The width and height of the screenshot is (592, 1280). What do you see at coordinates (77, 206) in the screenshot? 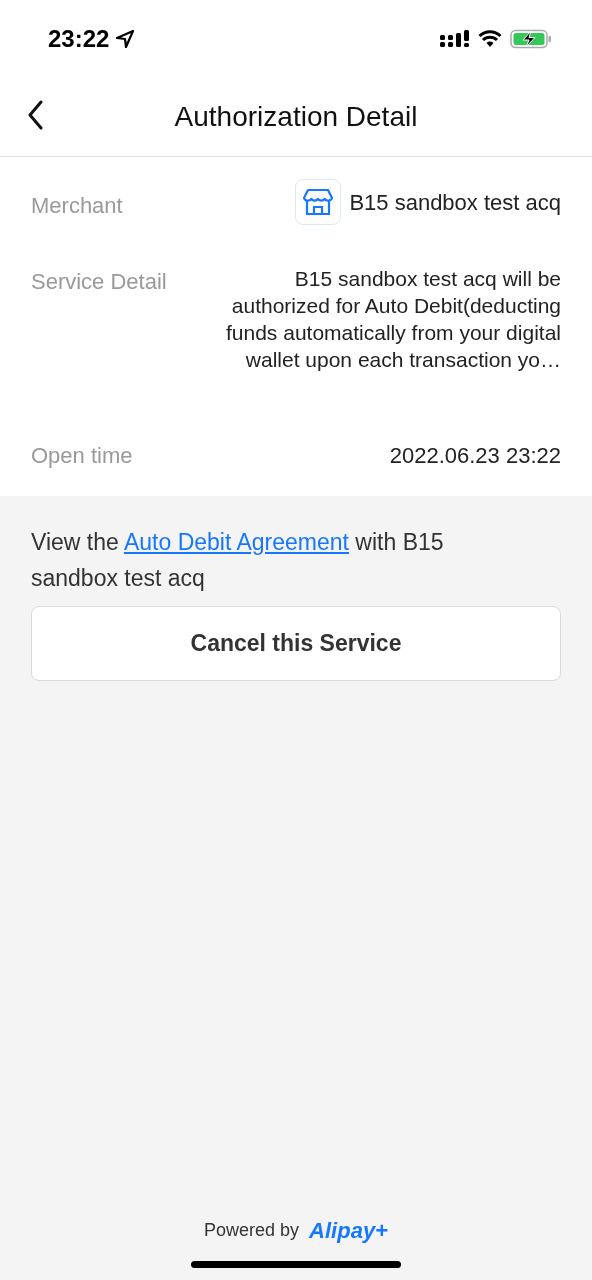
I see `field-label: Merchant` at bounding box center [77, 206].